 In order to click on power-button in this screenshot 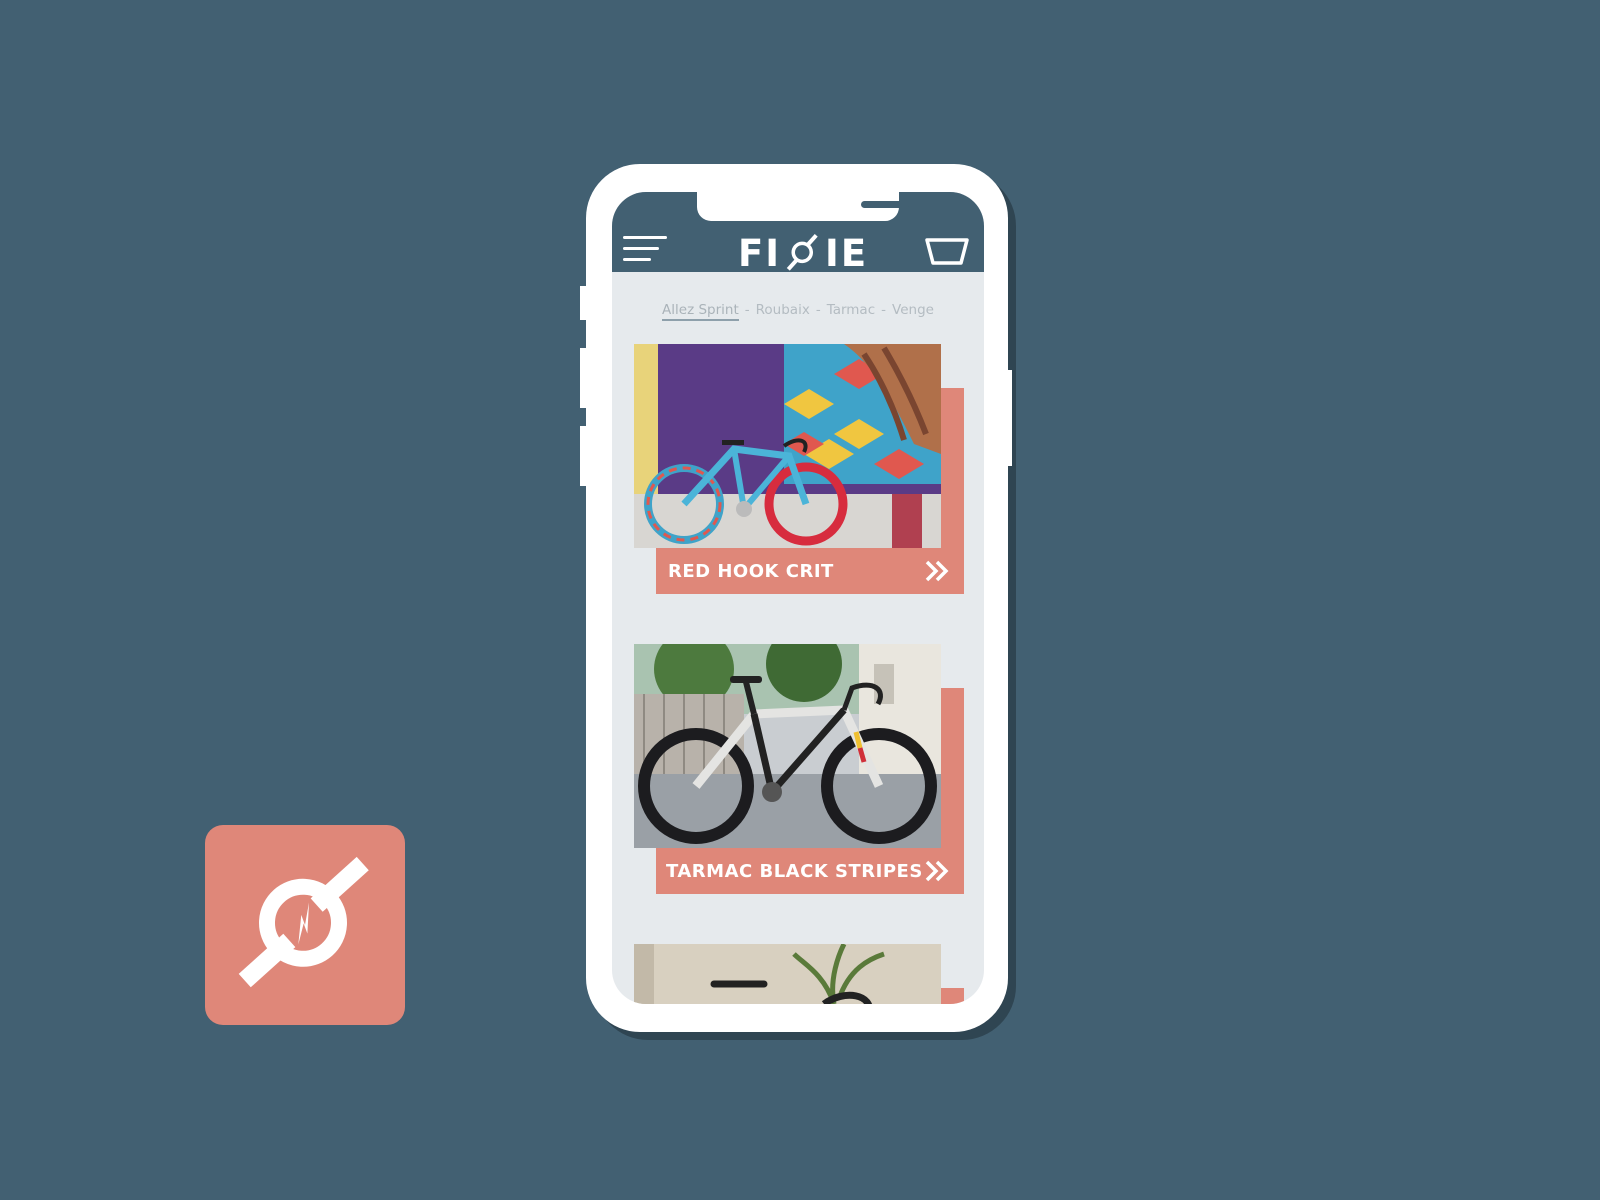, I will do `click(1008, 418)`.